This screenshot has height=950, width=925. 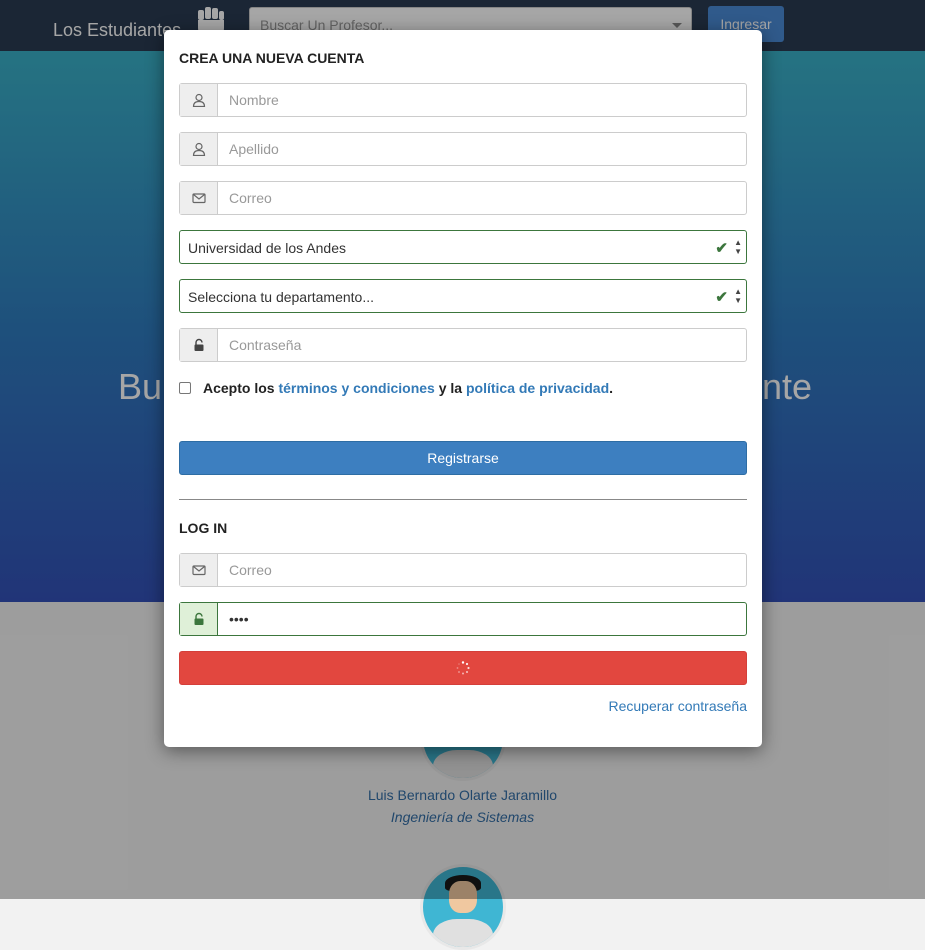 I want to click on terms-suffix: ., so click(x=611, y=388).